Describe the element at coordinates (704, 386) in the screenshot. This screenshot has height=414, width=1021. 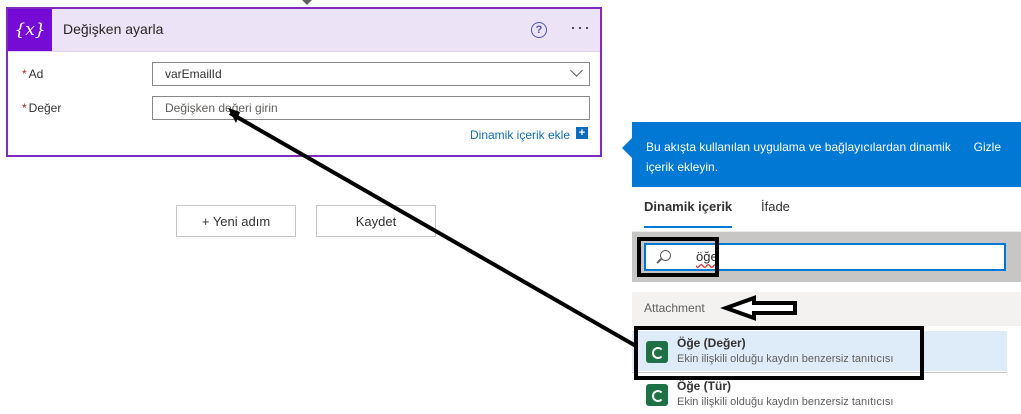
I see `item-title: Öğe (Tür)` at that location.